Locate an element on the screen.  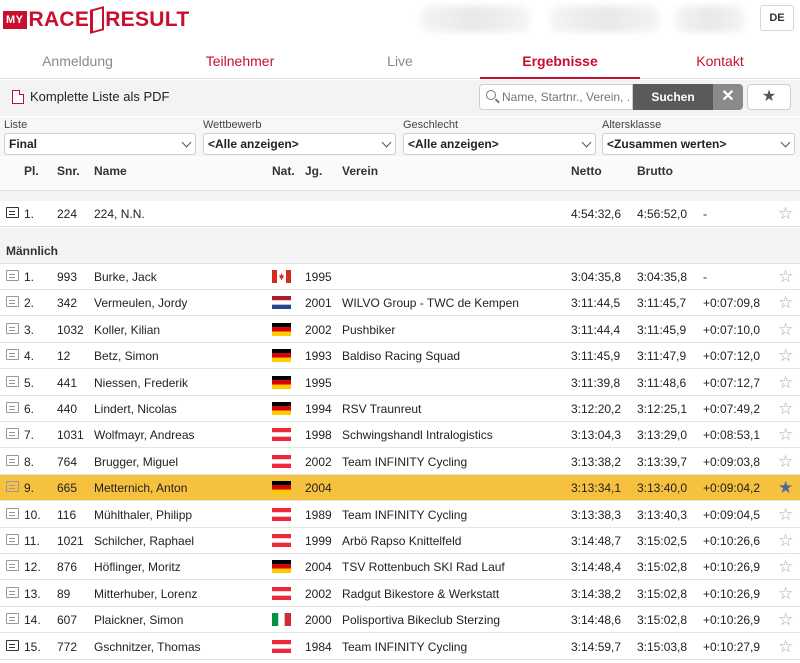
table-row: 1. 224 224, N.N. 4:54:32,6 4:56:52,0 - ☆ is located at coordinates (400, 214).